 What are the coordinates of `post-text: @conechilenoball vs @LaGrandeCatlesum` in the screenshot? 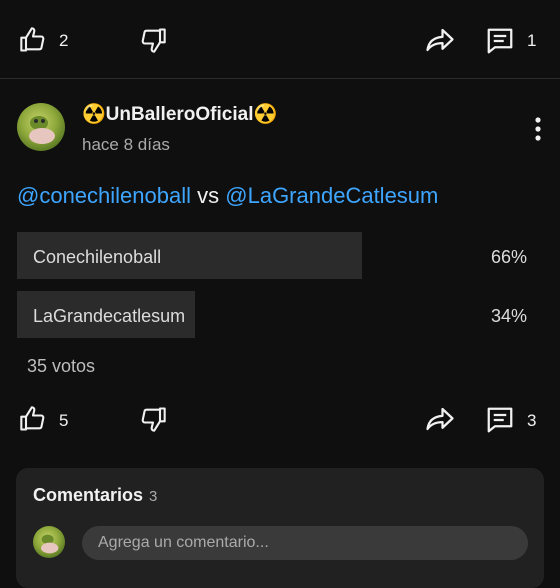 It's located at (227, 196).